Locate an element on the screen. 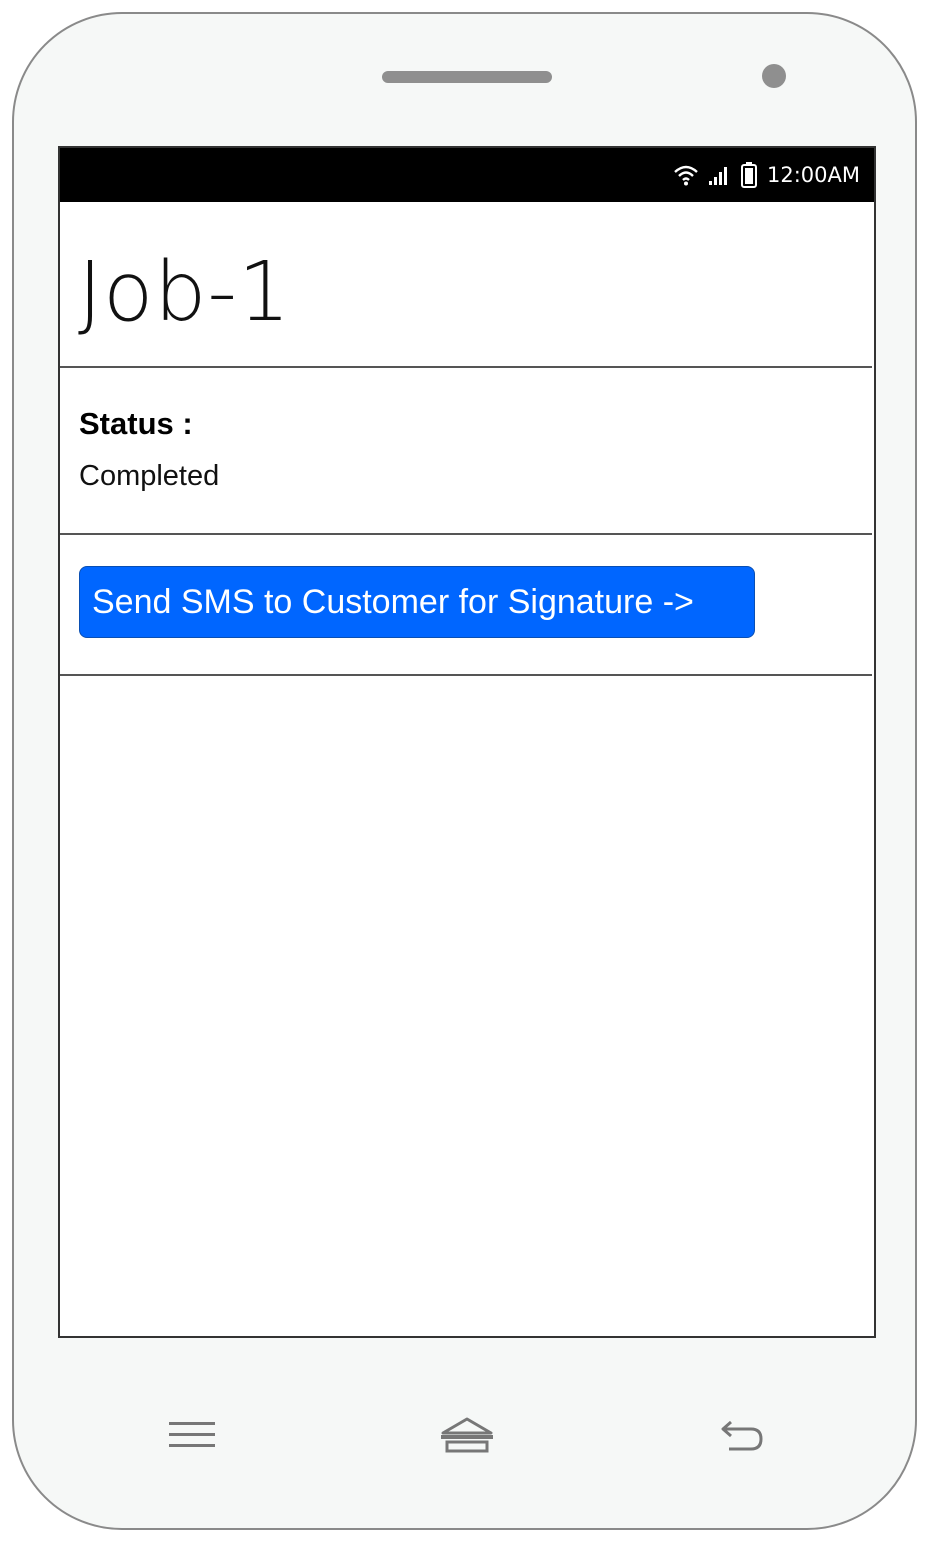 The height and width of the screenshot is (1542, 931). signal-icon is located at coordinates (719, 175).